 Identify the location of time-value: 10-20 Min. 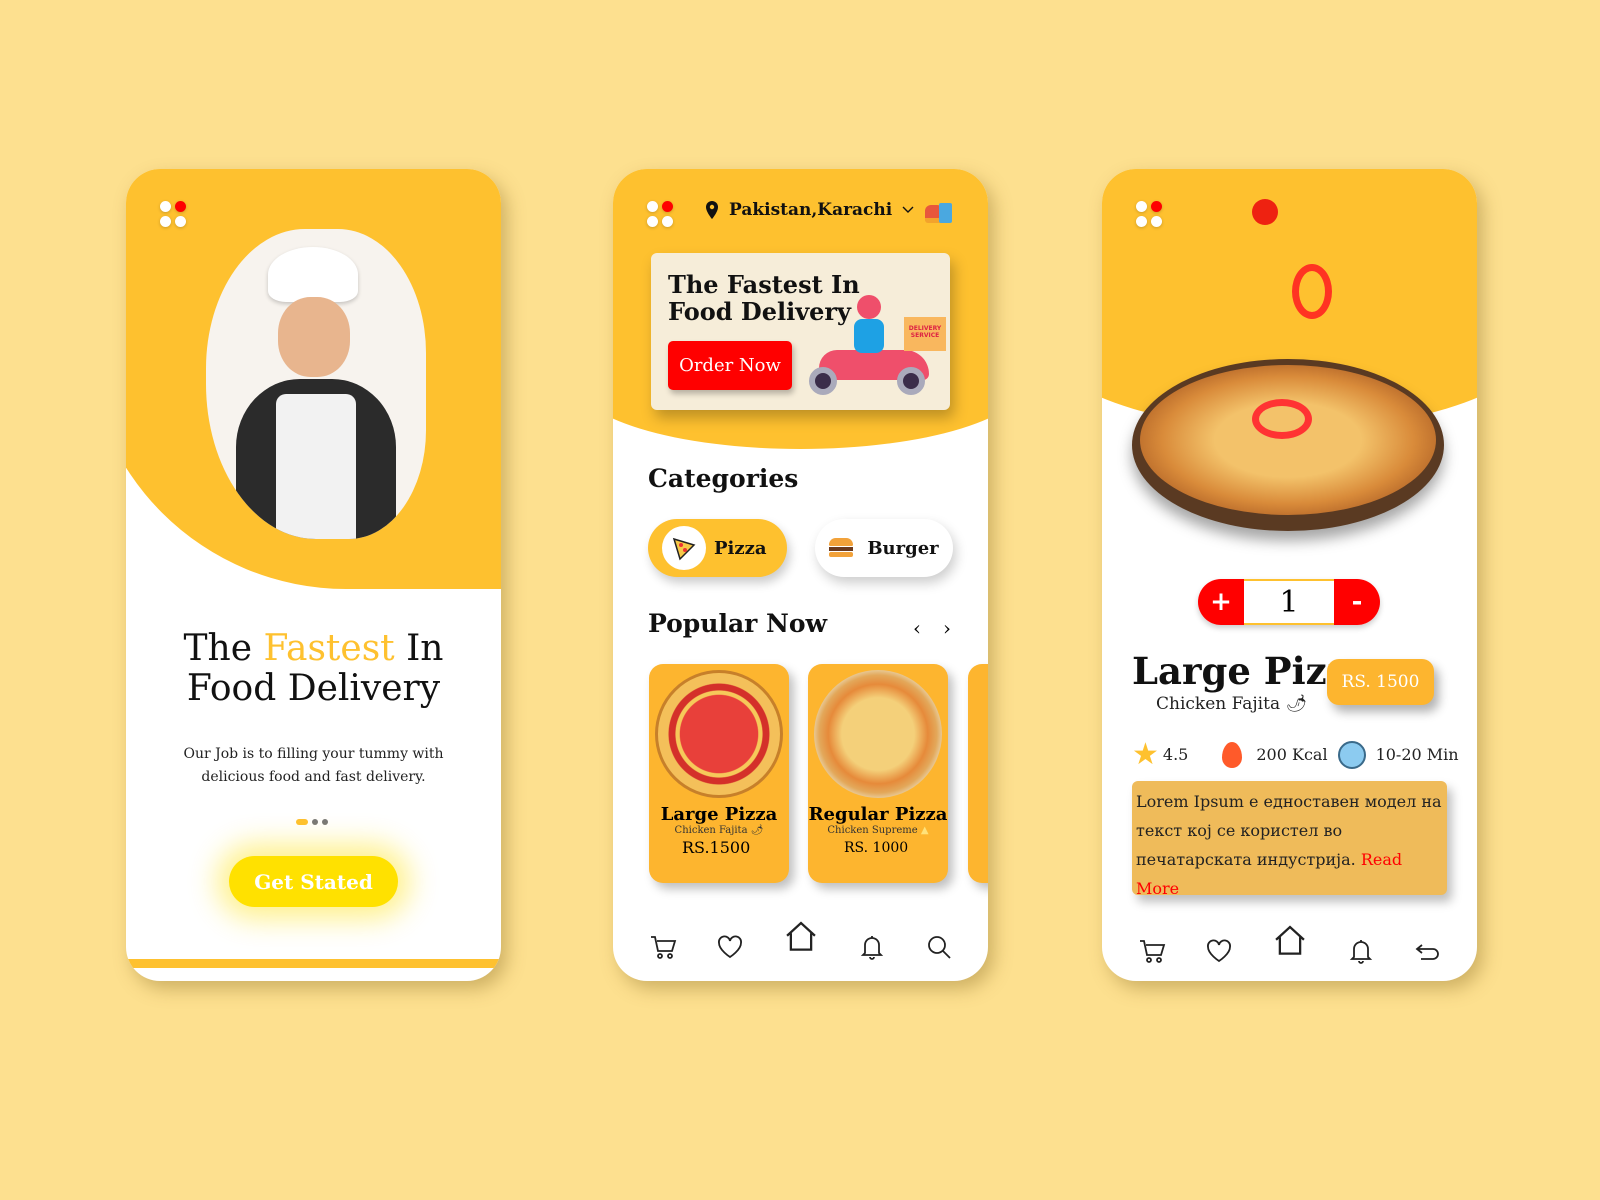
(1417, 754).